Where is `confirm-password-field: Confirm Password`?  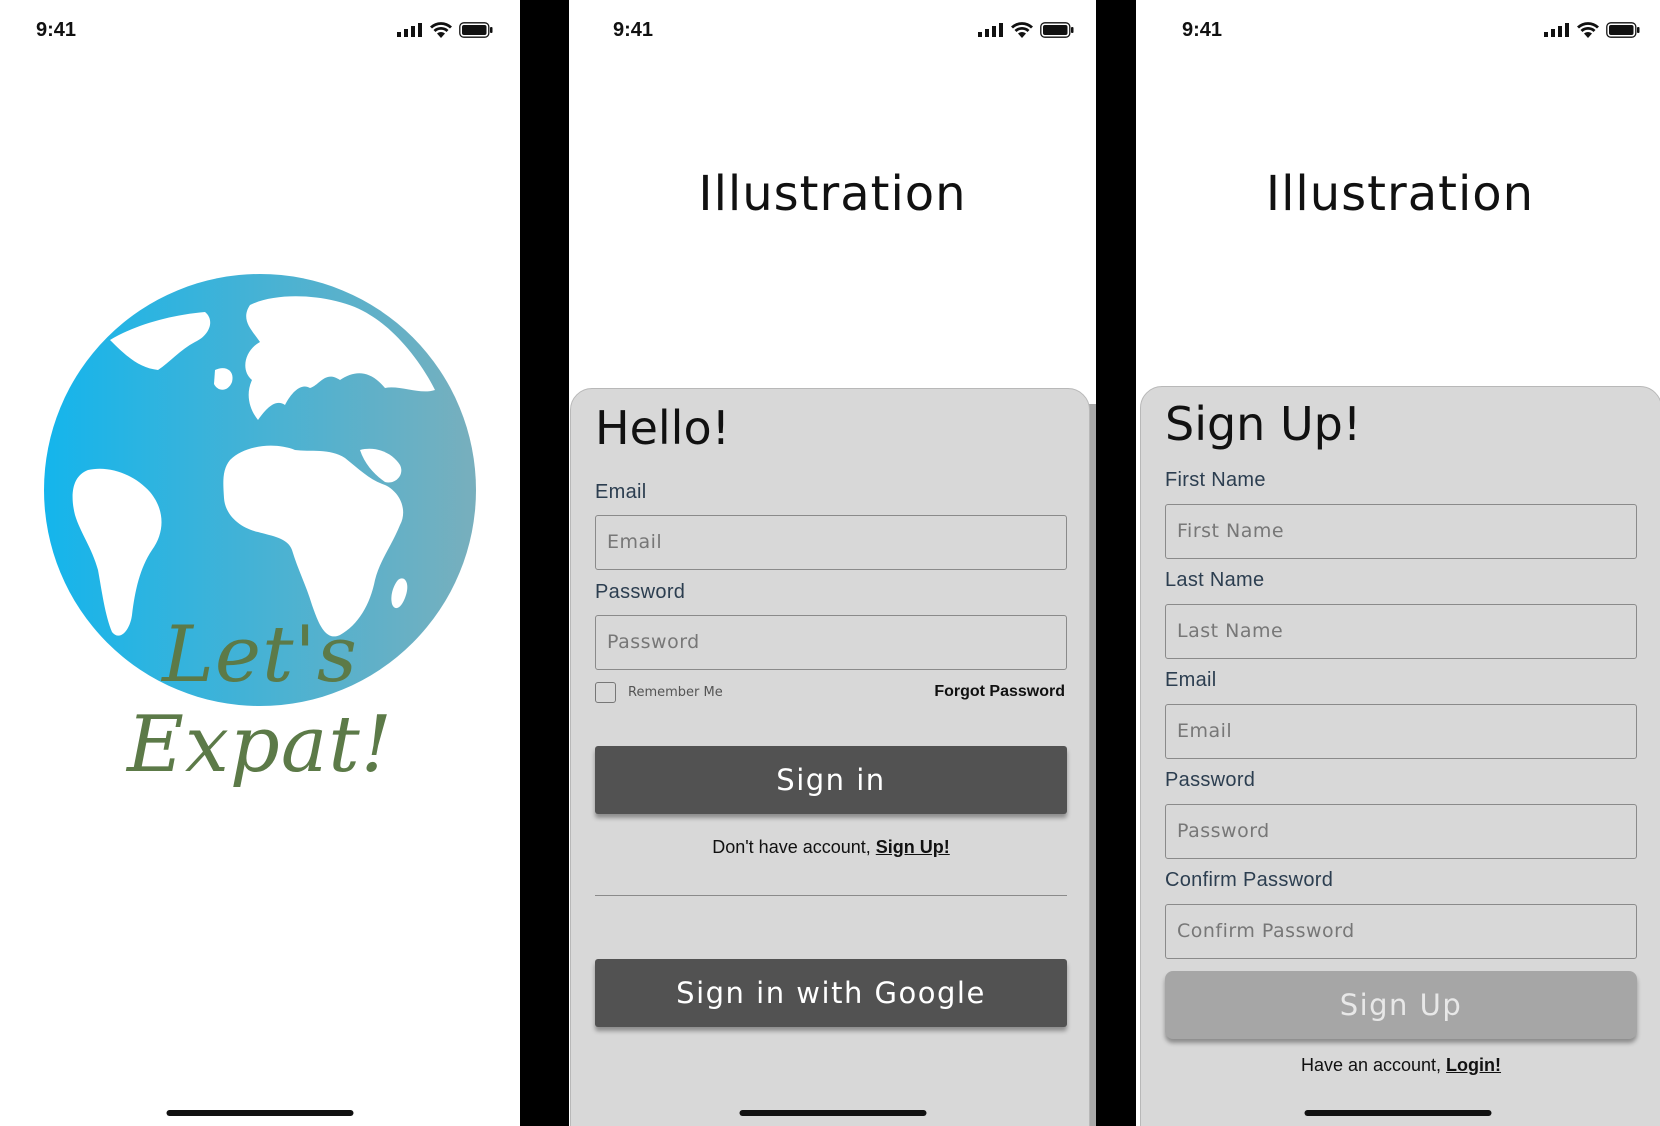 confirm-password-field: Confirm Password is located at coordinates (1401, 931).